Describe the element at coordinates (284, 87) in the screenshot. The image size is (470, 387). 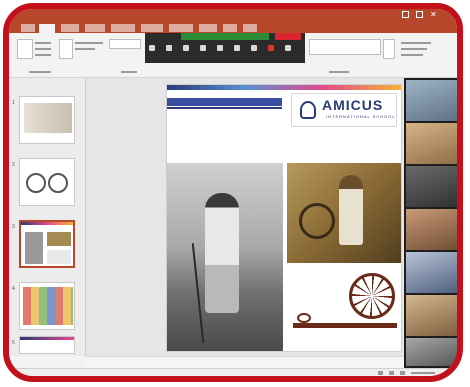
I see `slide-color-strip` at that location.